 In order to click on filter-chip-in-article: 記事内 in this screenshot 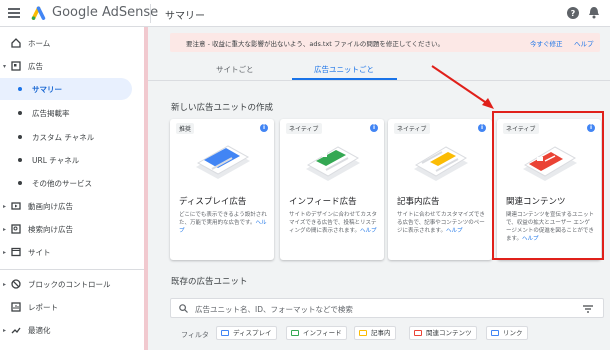, I will do `click(375, 333)`.